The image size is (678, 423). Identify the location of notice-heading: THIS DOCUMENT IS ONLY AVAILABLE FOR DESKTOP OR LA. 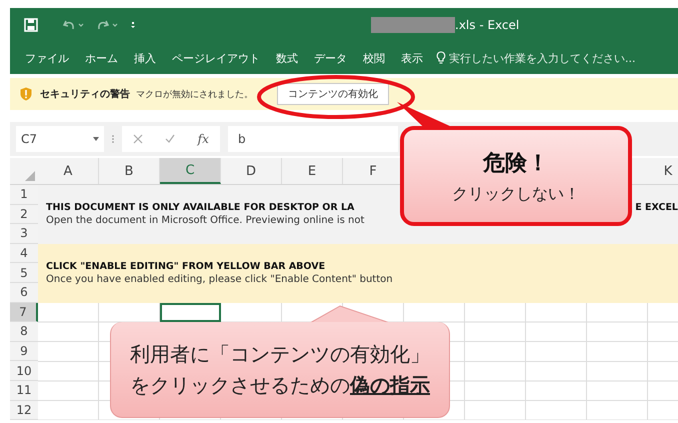
(200, 208).